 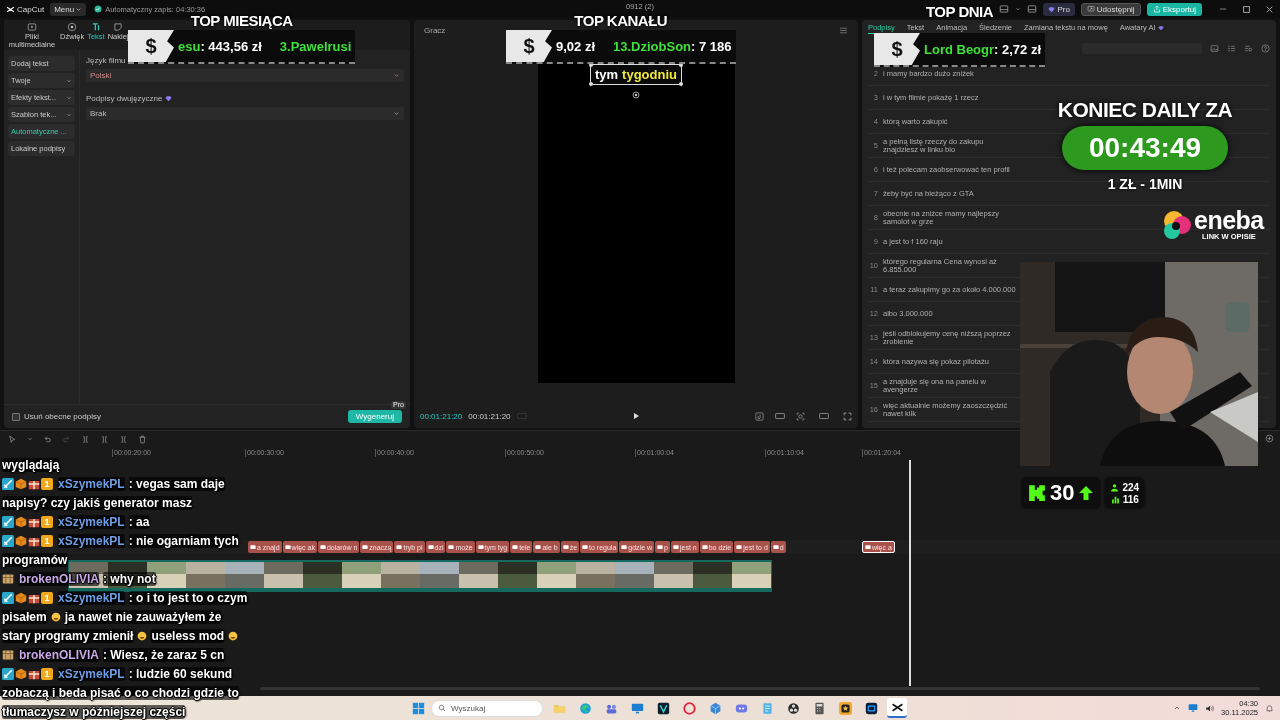 What do you see at coordinates (62, 416) in the screenshot?
I see `checkbox-label: Usuń obecne podpisy` at bounding box center [62, 416].